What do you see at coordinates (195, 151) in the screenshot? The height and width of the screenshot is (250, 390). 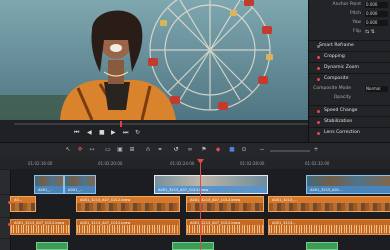 I see `timeline-toolbar: ↖ ✥ ⇿ ▭ ▣ ⊞ ∩ ⚭ ↺ ∞ ⚑ ◆ ■ ⊙ − +` at bounding box center [195, 151].